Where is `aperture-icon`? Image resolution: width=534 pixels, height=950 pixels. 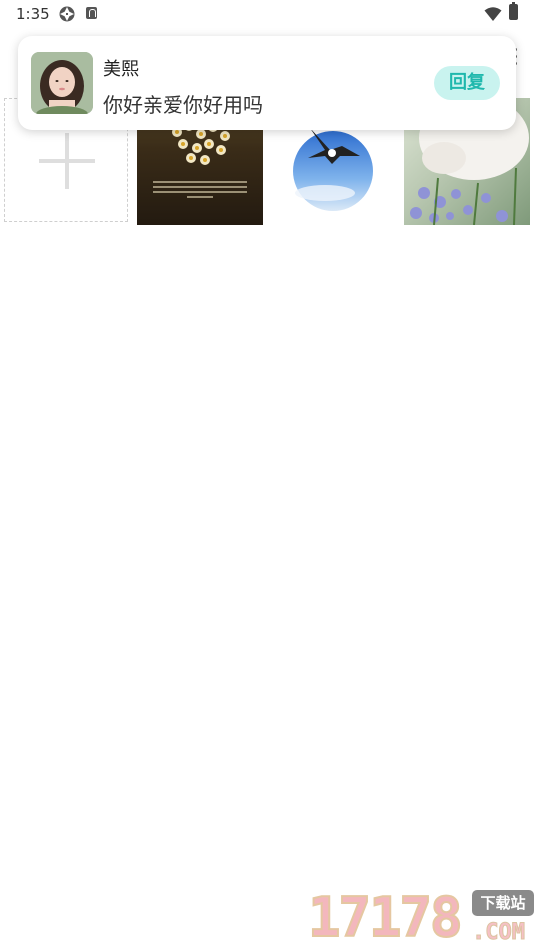
aperture-icon is located at coordinates (67, 14).